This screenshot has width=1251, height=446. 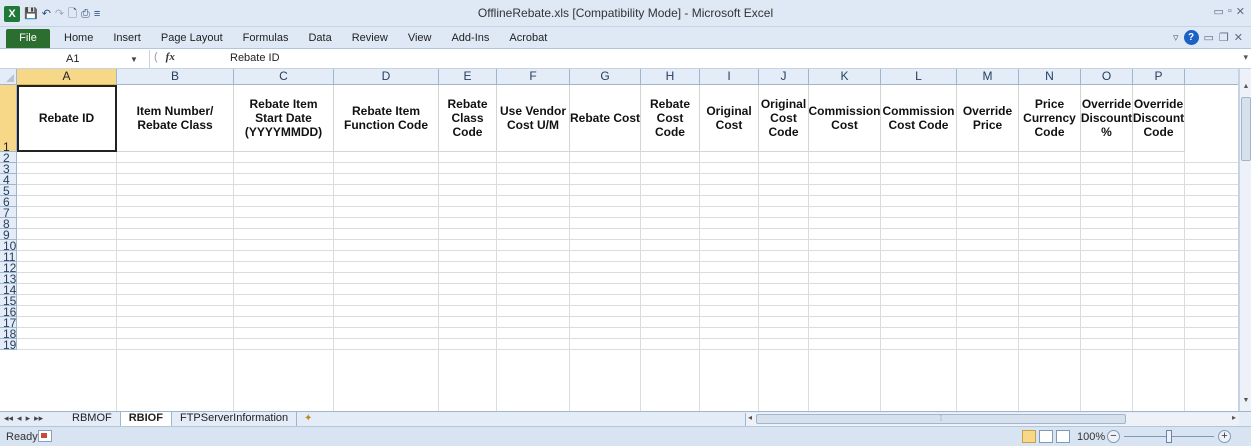 What do you see at coordinates (420, 38) in the screenshot?
I see `tab-view: View` at bounding box center [420, 38].